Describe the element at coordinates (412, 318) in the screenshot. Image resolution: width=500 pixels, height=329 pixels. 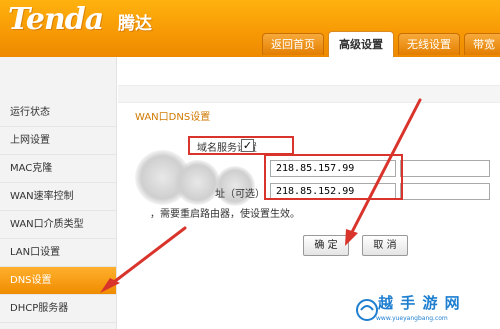
I see `watermark-url: www.yueyangbang.com` at that location.